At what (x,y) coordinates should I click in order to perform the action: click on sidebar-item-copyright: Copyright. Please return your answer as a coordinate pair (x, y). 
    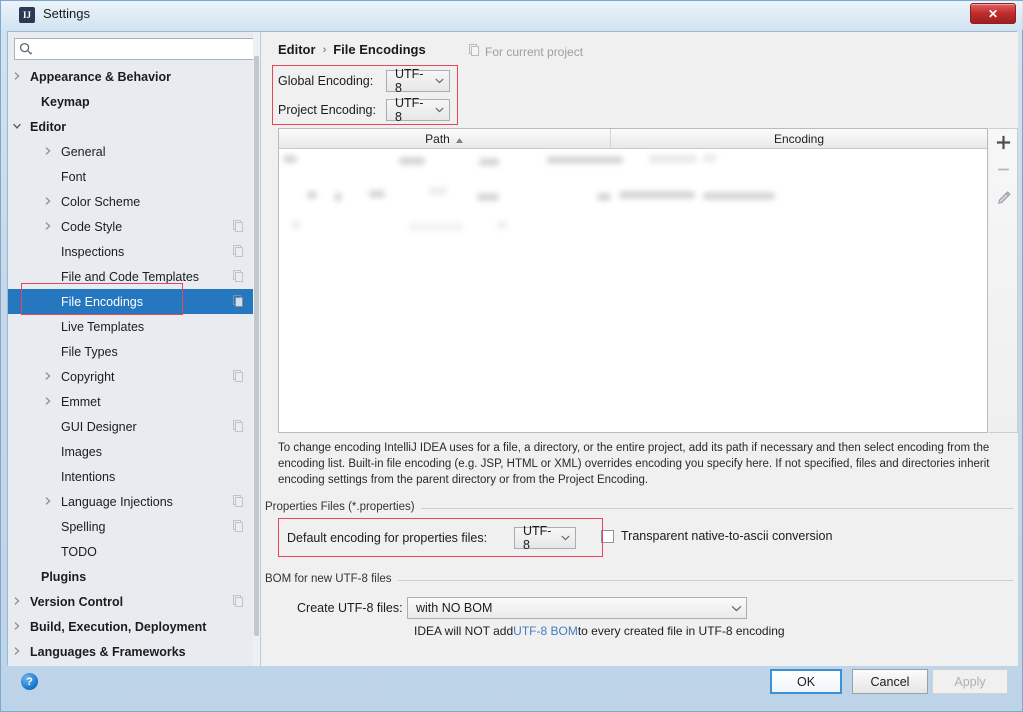
    Looking at the image, I should click on (131, 376).